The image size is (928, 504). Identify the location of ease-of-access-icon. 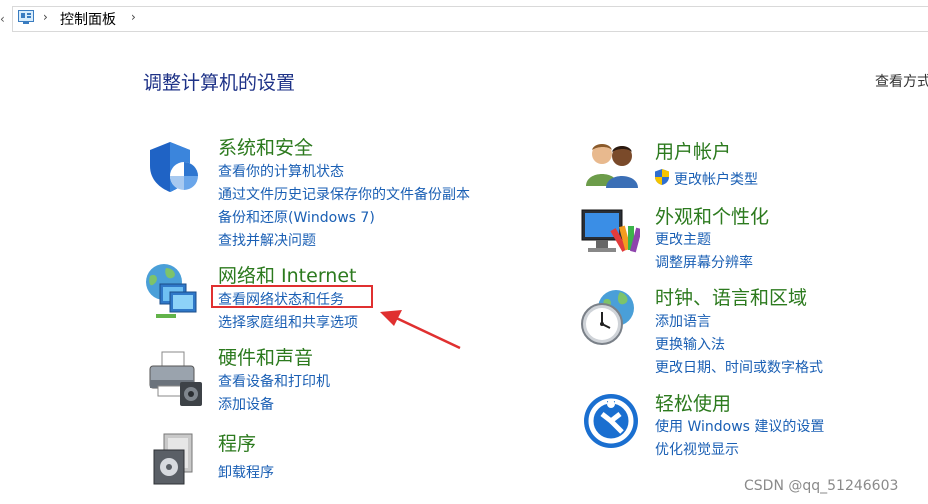
(611, 421).